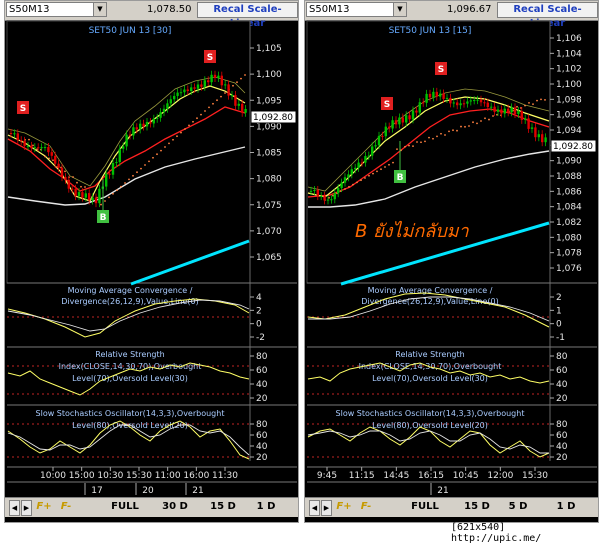 The height and width of the screenshot is (544, 600). I want to click on left-date-tick-label: 20, so click(148, 491).